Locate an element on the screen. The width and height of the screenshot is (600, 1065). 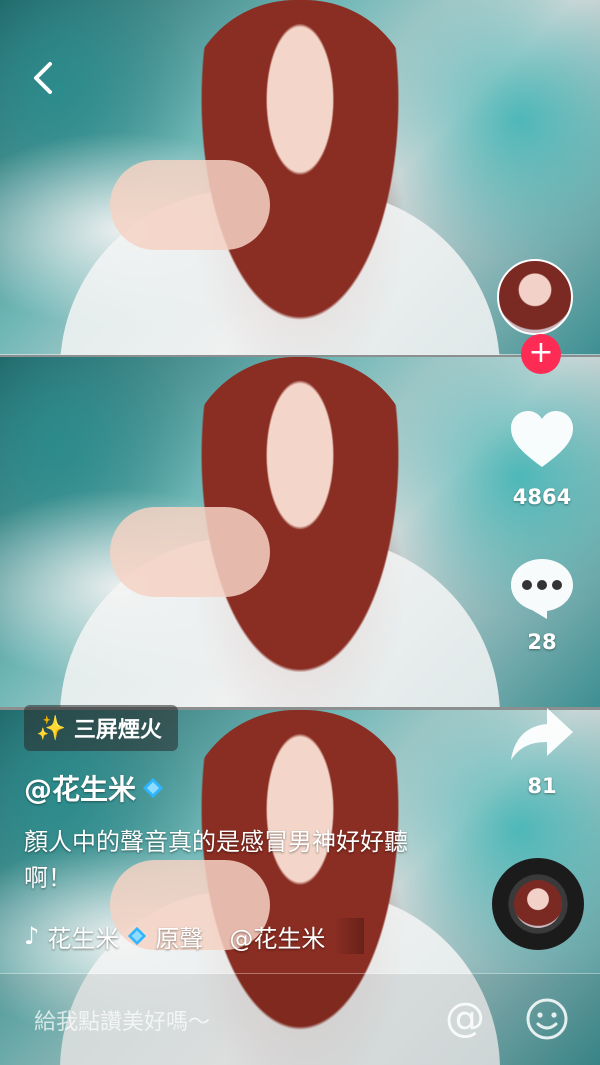
comment-bubble-icon is located at coordinates (542, 589).